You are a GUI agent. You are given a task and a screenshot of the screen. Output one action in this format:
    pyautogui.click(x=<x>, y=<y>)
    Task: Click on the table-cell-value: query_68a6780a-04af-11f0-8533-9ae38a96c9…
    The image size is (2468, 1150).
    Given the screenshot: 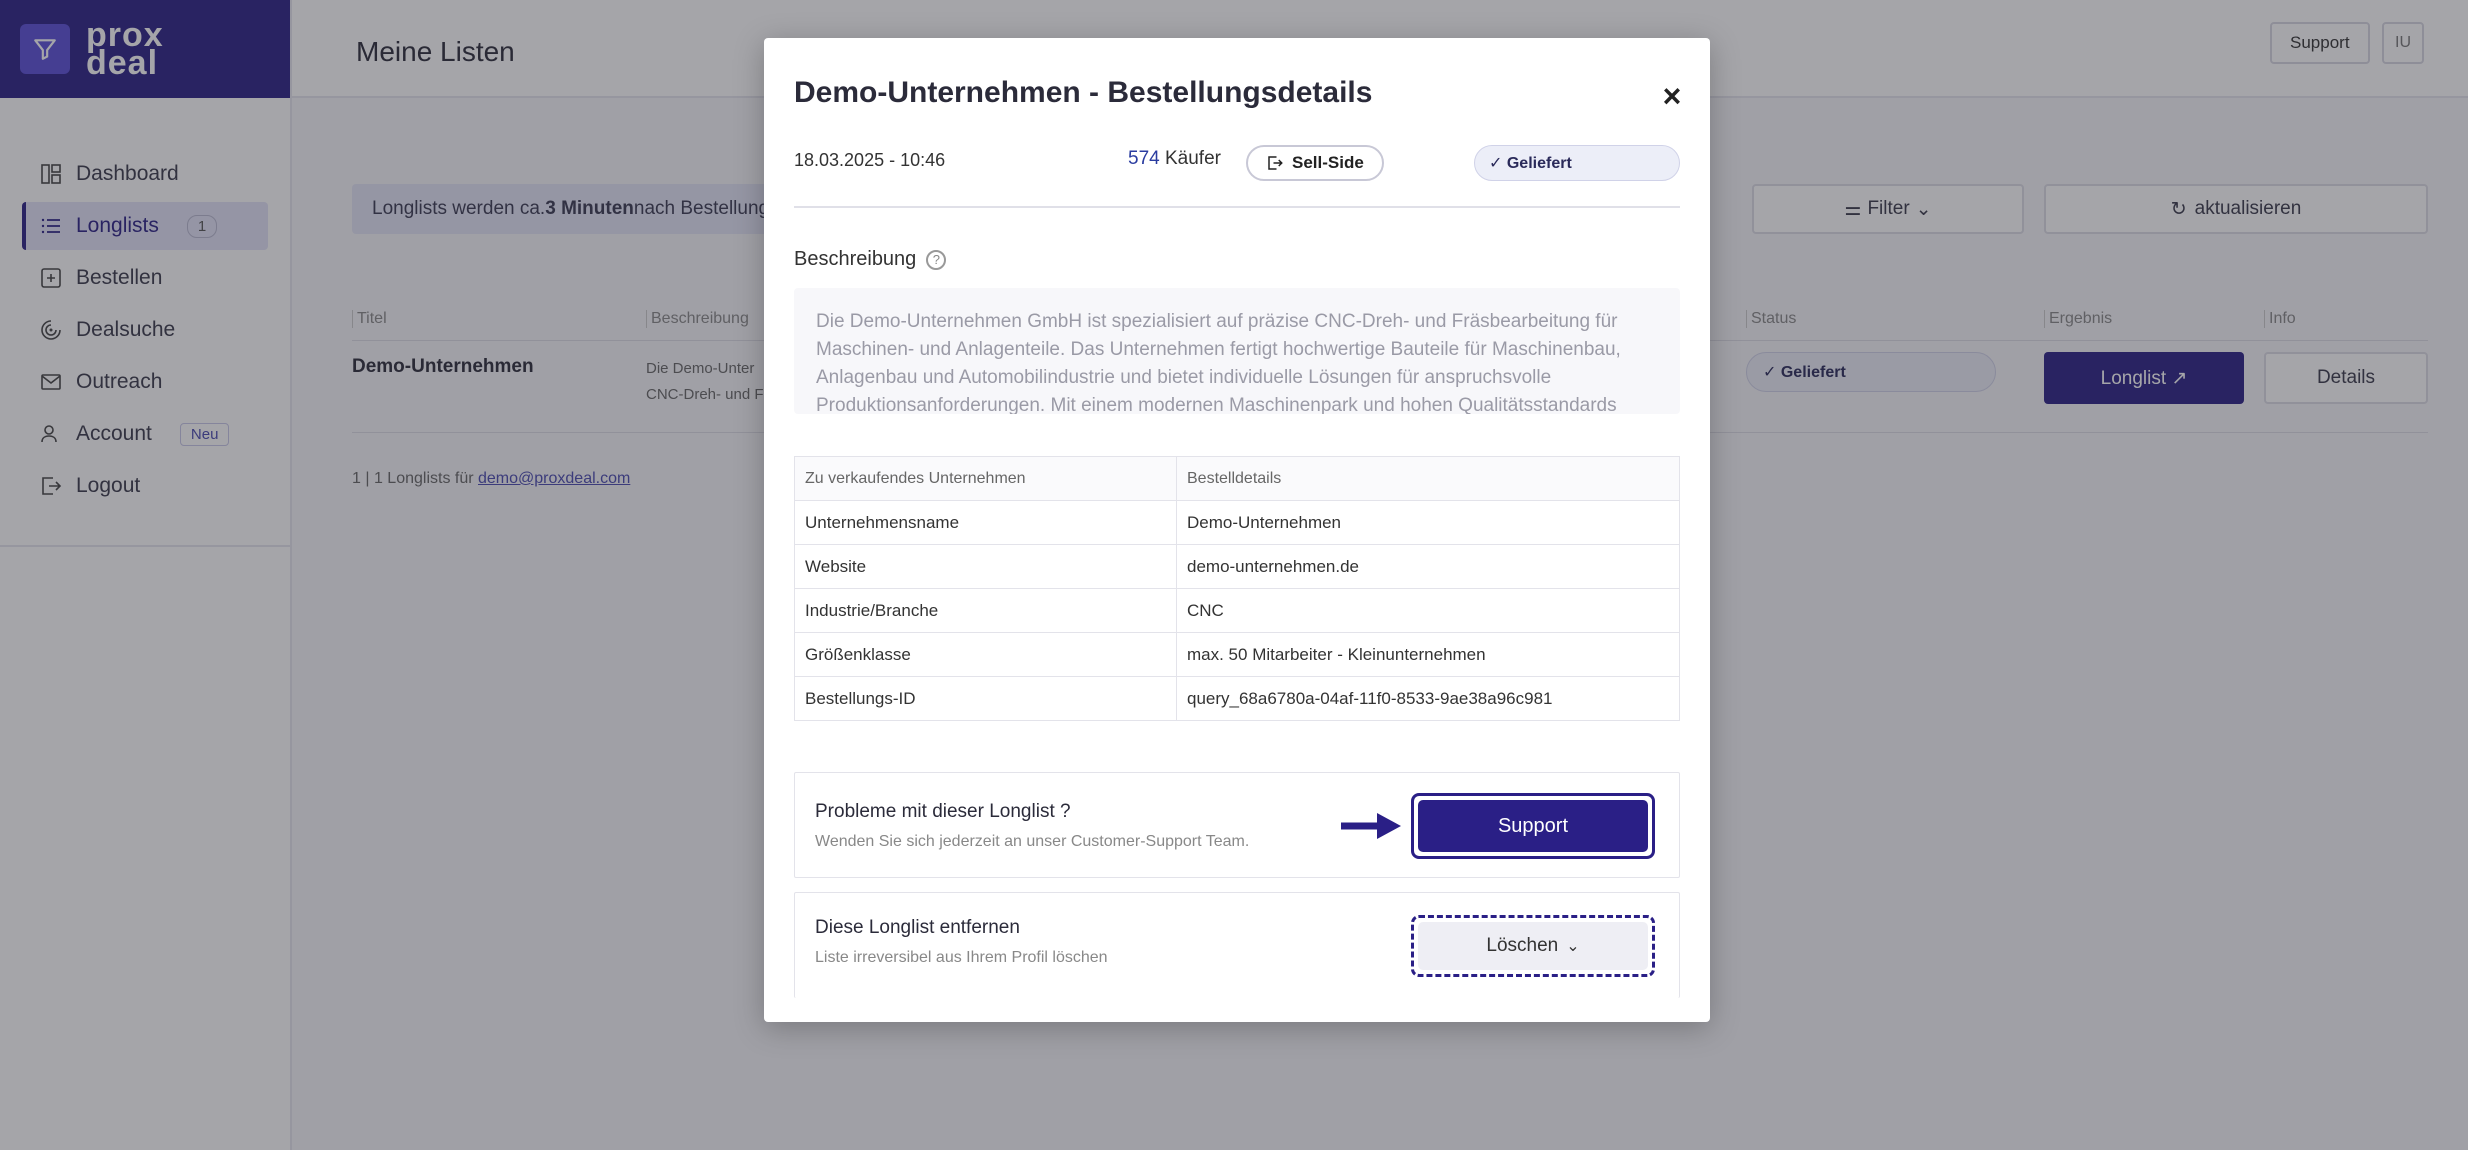 What is the action you would take?
    pyautogui.click(x=1428, y=698)
    